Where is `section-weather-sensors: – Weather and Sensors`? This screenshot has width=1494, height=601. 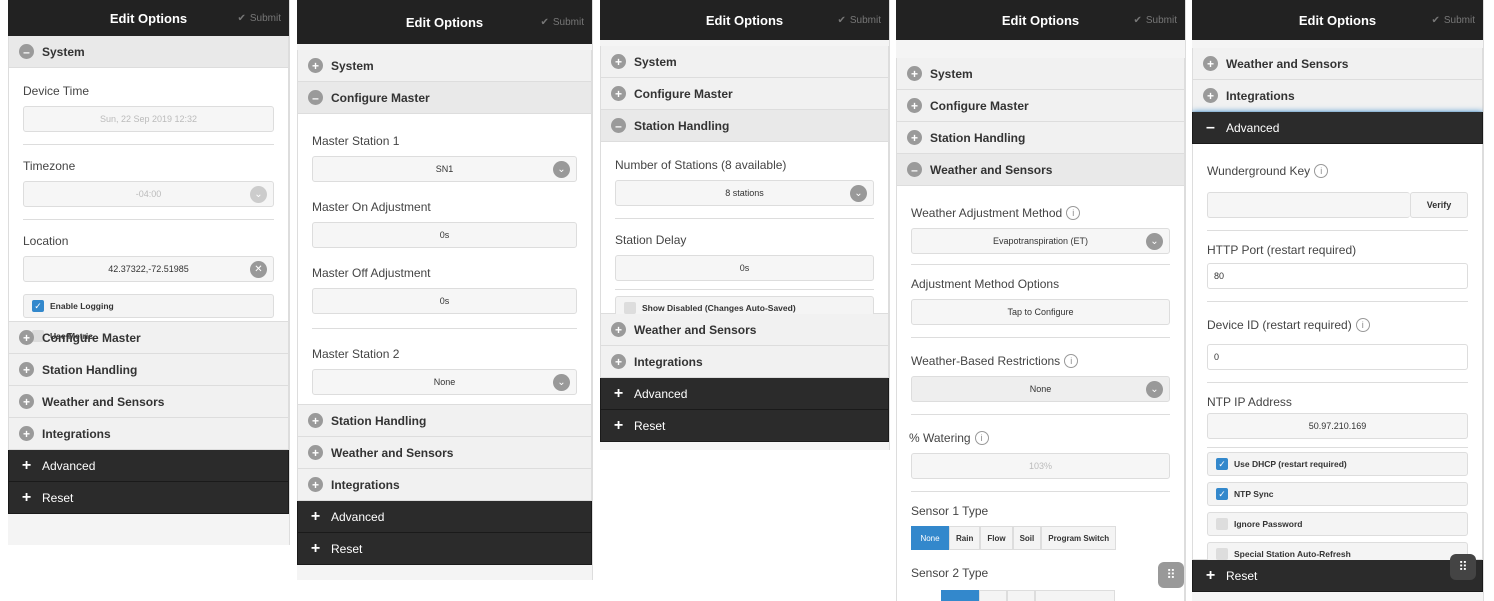 section-weather-sensors: – Weather and Sensors is located at coordinates (1040, 170).